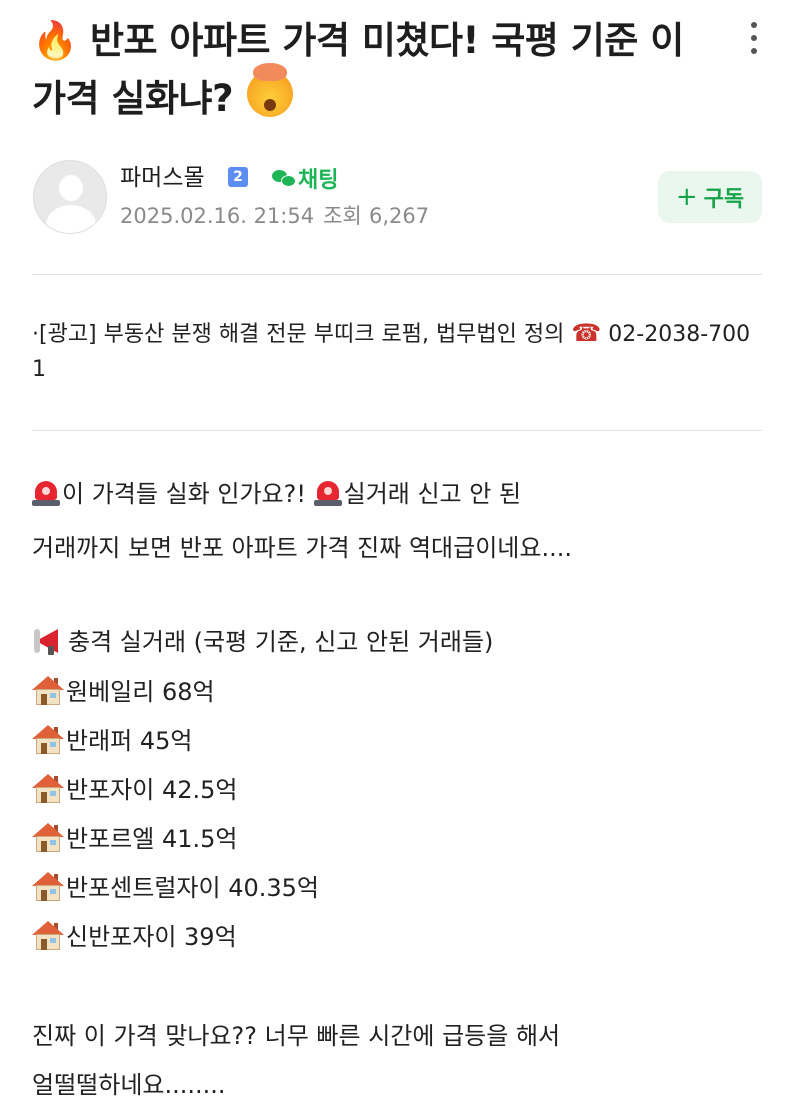 Image resolution: width=792 pixels, height=1115 pixels. What do you see at coordinates (55, 40) in the screenshot?
I see `fire-icon: 🔥` at bounding box center [55, 40].